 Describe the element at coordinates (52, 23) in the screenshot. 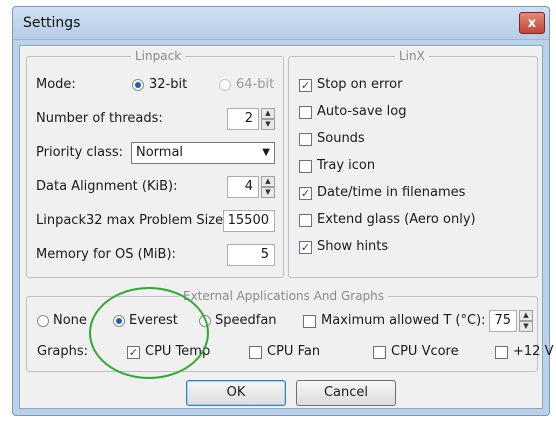

I see `window-title: Settings` at that location.